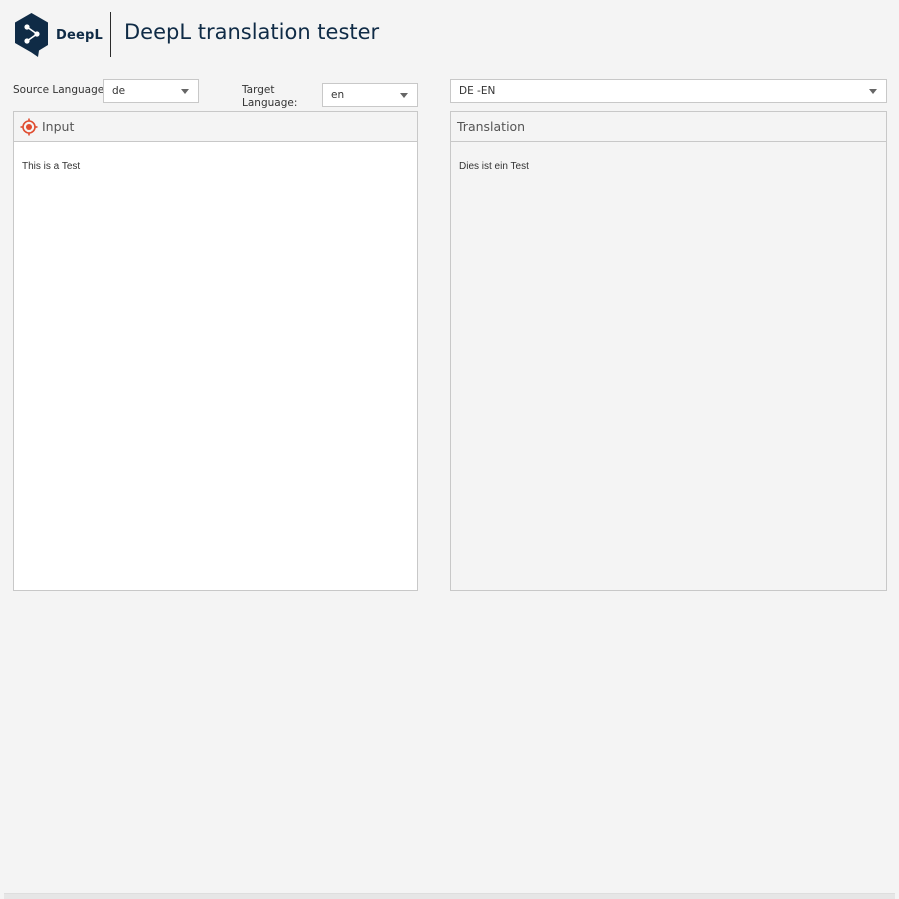 The height and width of the screenshot is (899, 899). Describe the element at coordinates (668, 127) in the screenshot. I see `translation-panel-header: Translation` at that location.